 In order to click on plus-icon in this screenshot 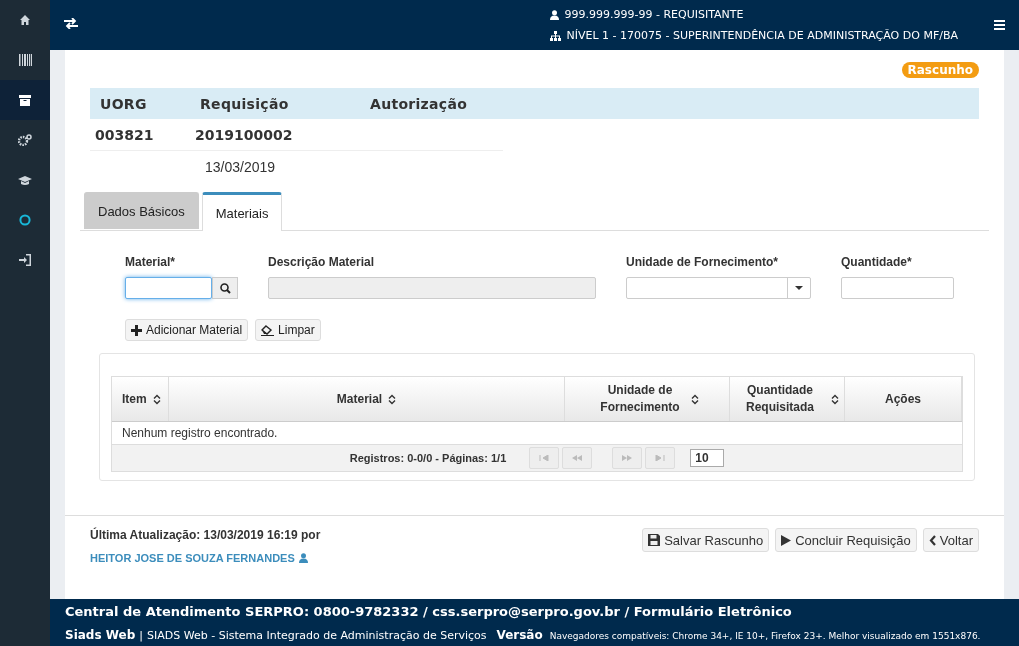, I will do `click(136, 330)`.